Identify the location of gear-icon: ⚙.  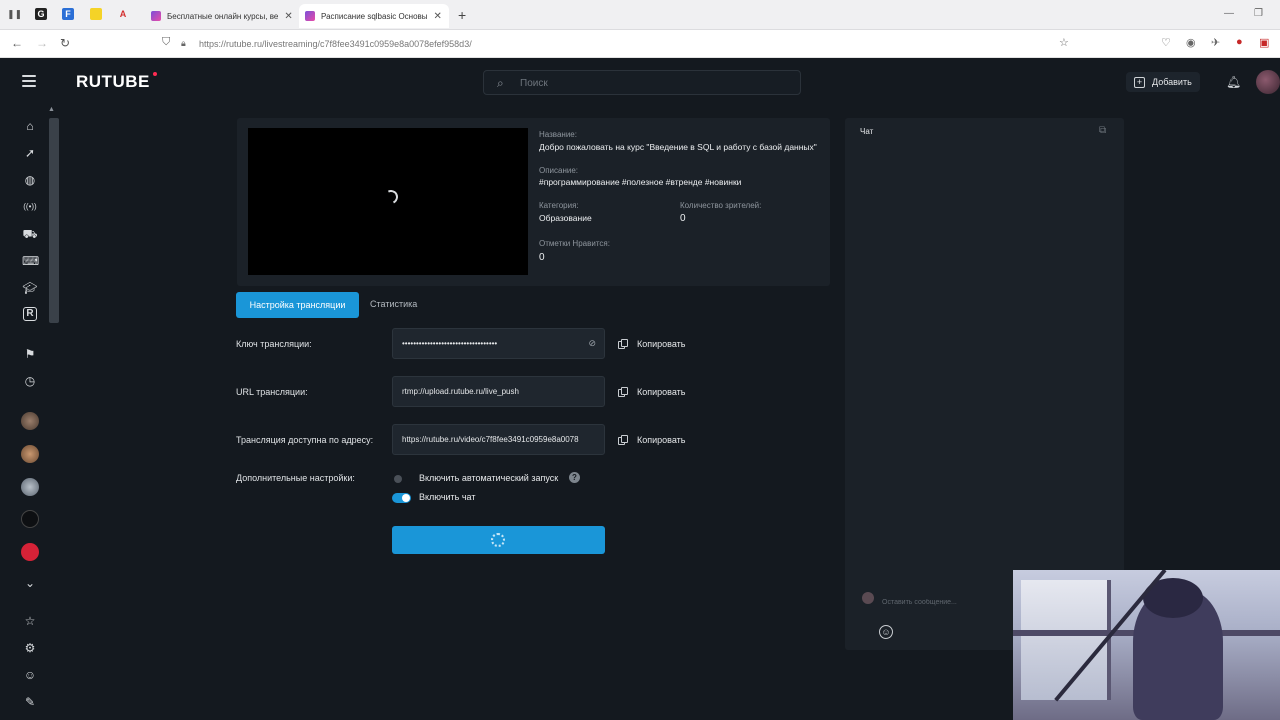
(30, 648).